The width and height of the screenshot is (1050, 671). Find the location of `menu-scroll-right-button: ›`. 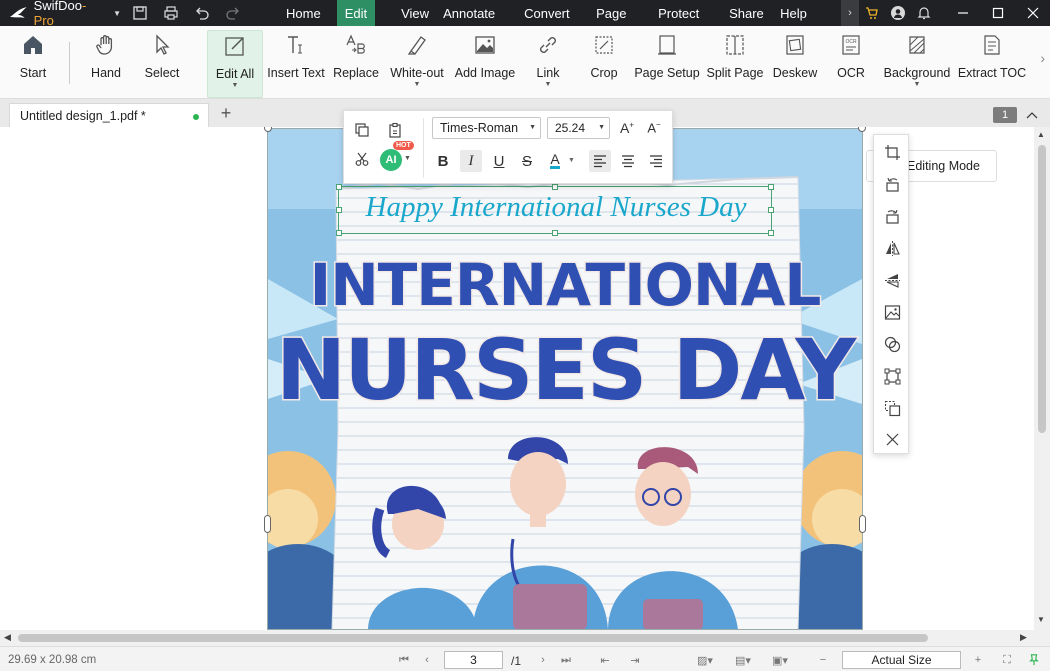

menu-scroll-right-button: › is located at coordinates (850, 13).